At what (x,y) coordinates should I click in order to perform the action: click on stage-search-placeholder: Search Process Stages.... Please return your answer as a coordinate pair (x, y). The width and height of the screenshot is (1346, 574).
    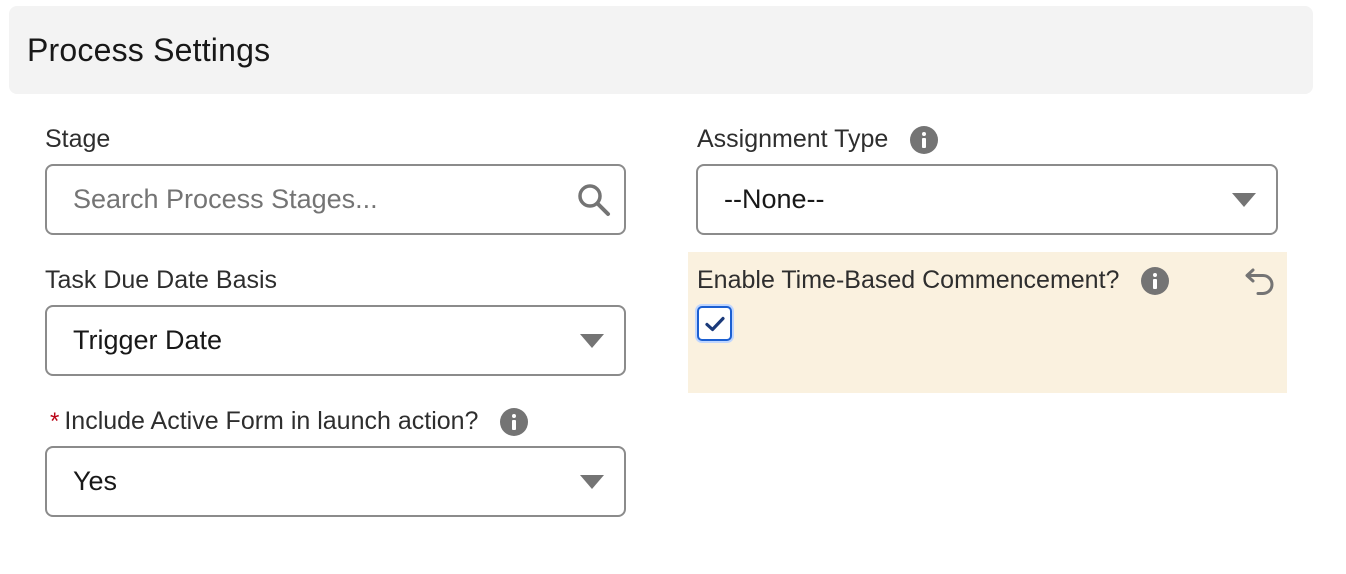
    Looking at the image, I should click on (225, 199).